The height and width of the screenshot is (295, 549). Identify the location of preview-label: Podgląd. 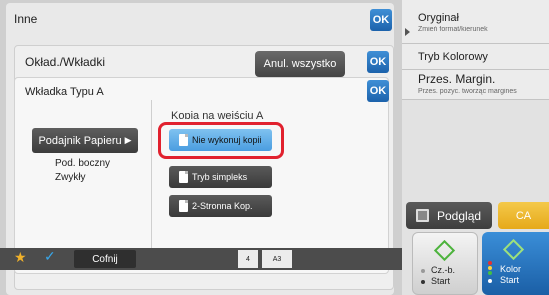
(459, 215).